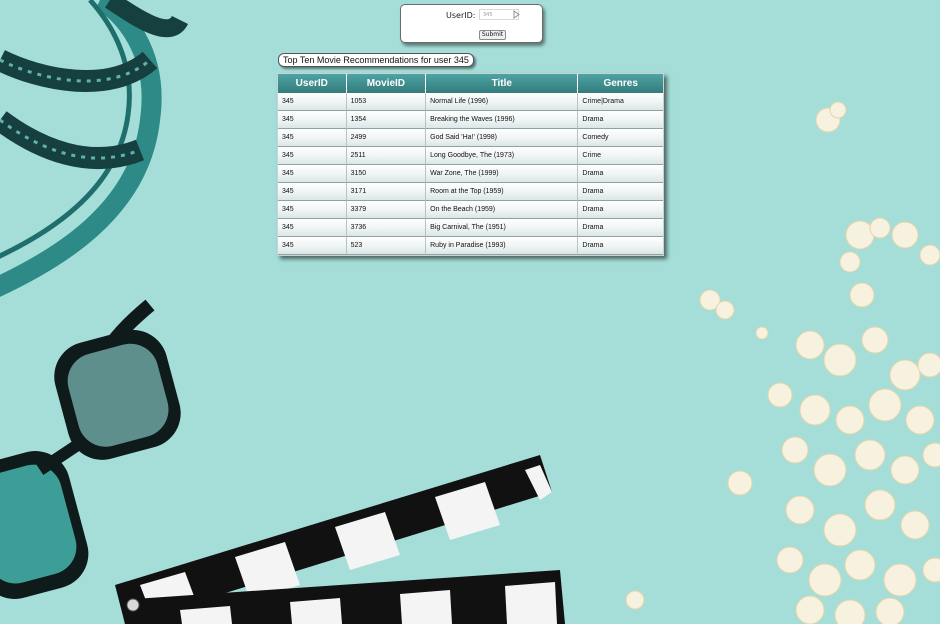  What do you see at coordinates (94, 148) in the screenshot?
I see `film-reel-icon` at bounding box center [94, 148].